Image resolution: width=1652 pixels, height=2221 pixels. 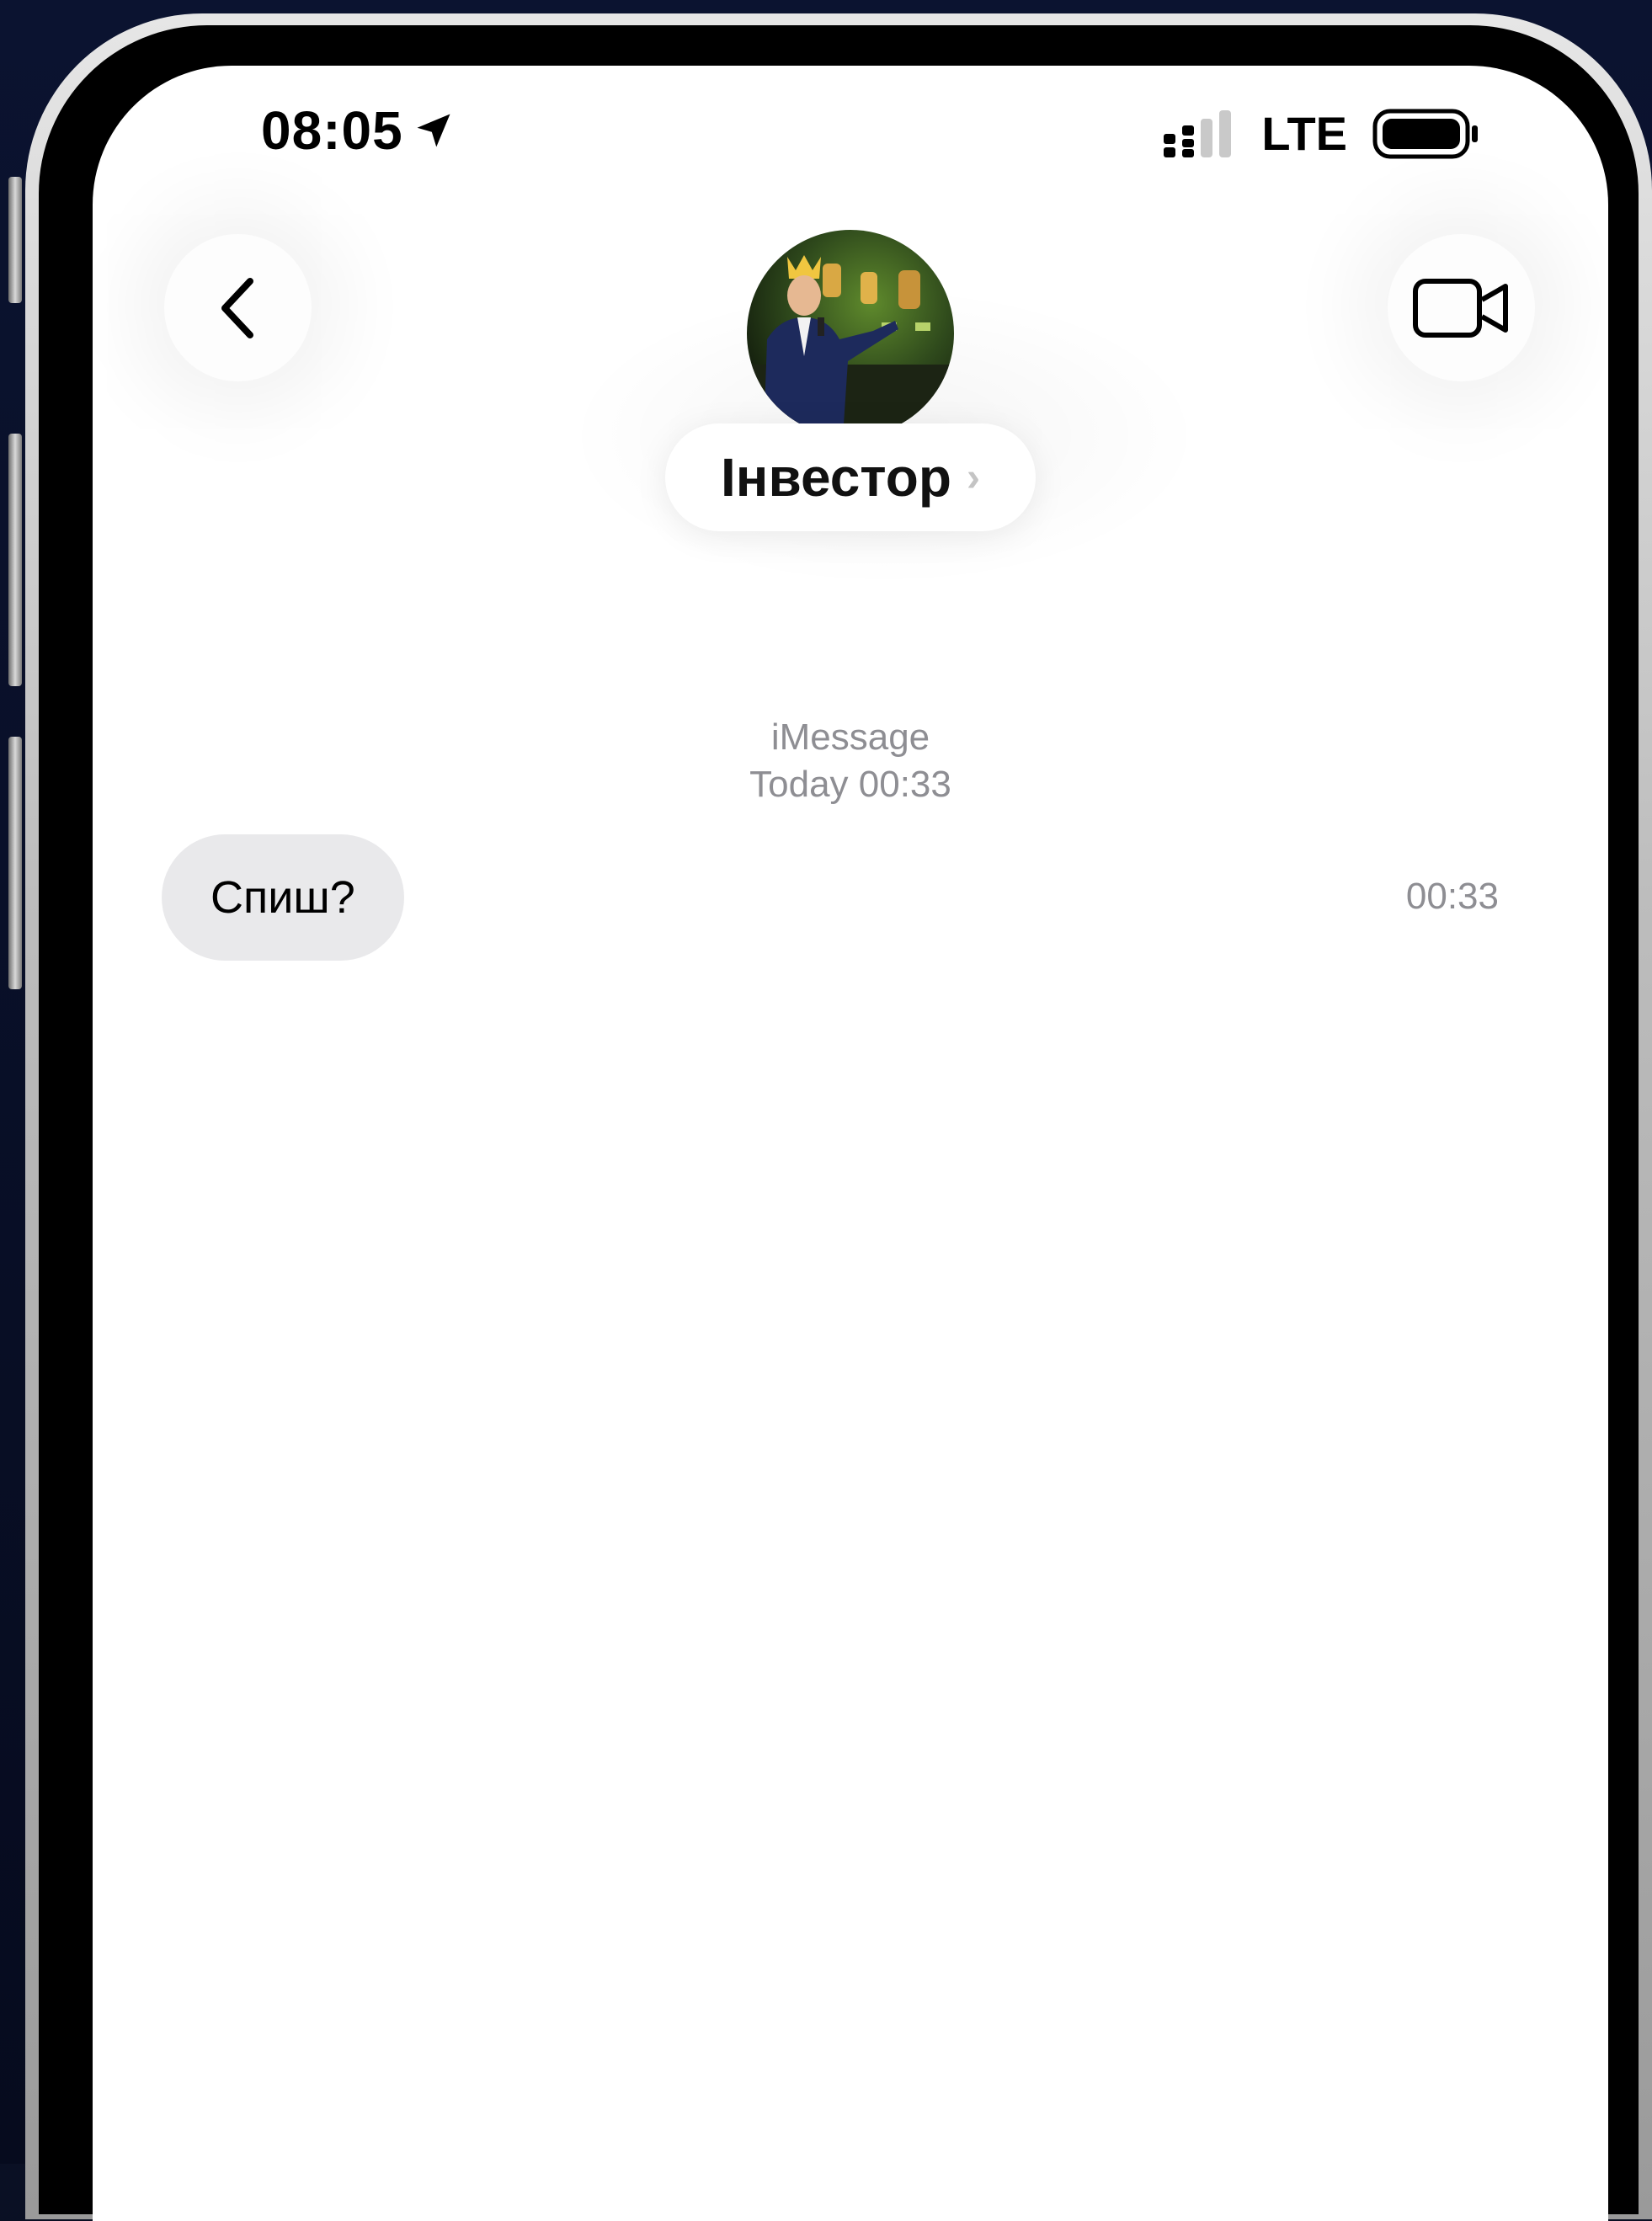 I want to click on chevron-right-icon: ›, so click(x=973, y=478).